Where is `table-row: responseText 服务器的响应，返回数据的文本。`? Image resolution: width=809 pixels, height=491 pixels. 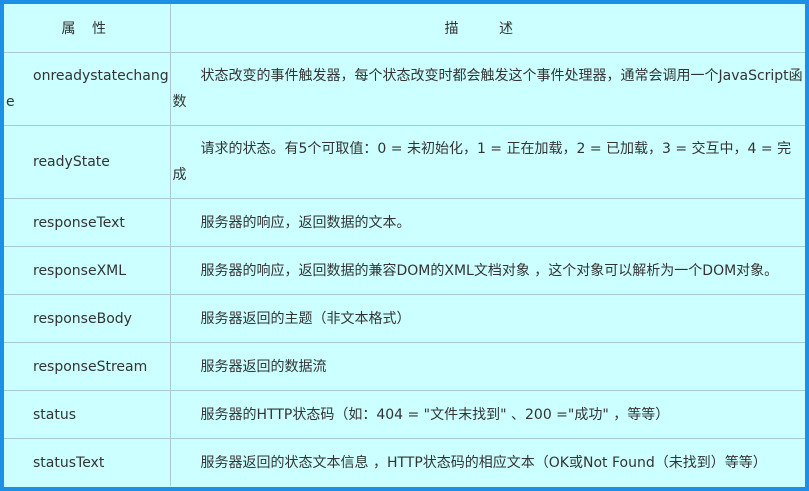
table-row: responseText 服务器的响应，返回数据的文本。 is located at coordinates (404, 222).